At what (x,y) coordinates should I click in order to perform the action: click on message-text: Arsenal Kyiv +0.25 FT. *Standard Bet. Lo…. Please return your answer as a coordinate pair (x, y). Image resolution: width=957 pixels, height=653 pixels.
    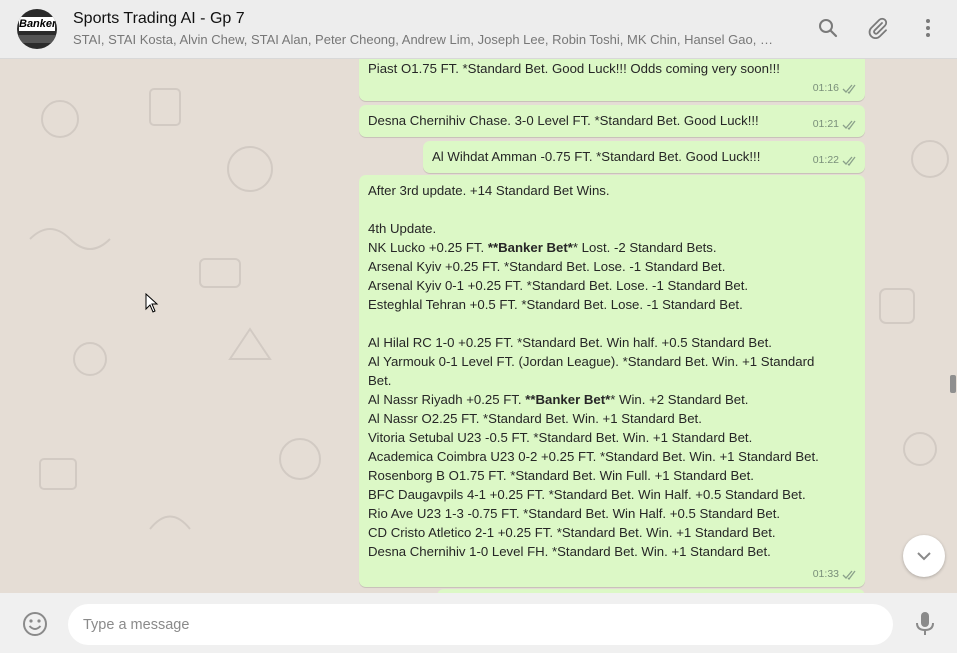
    Looking at the image, I should click on (547, 266).